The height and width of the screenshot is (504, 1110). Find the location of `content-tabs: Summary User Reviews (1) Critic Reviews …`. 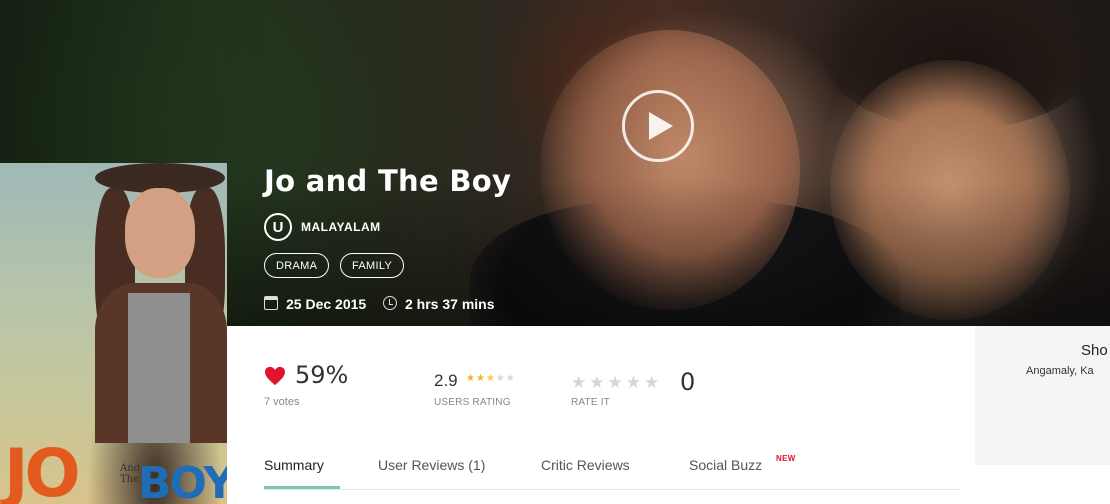

content-tabs: Summary User Reviews (1) Critic Reviews … is located at coordinates (611, 469).